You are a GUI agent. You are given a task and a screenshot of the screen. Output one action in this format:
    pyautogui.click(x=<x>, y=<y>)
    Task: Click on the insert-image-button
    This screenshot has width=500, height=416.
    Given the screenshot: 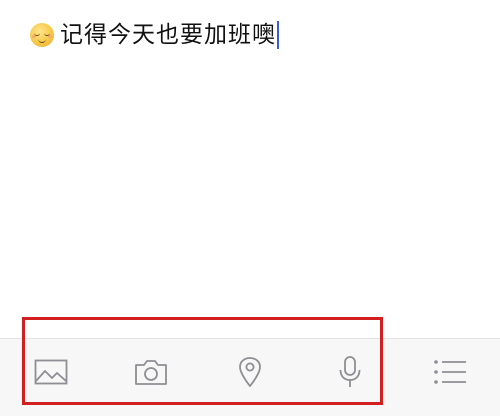 What is the action you would take?
    pyautogui.click(x=51, y=372)
    